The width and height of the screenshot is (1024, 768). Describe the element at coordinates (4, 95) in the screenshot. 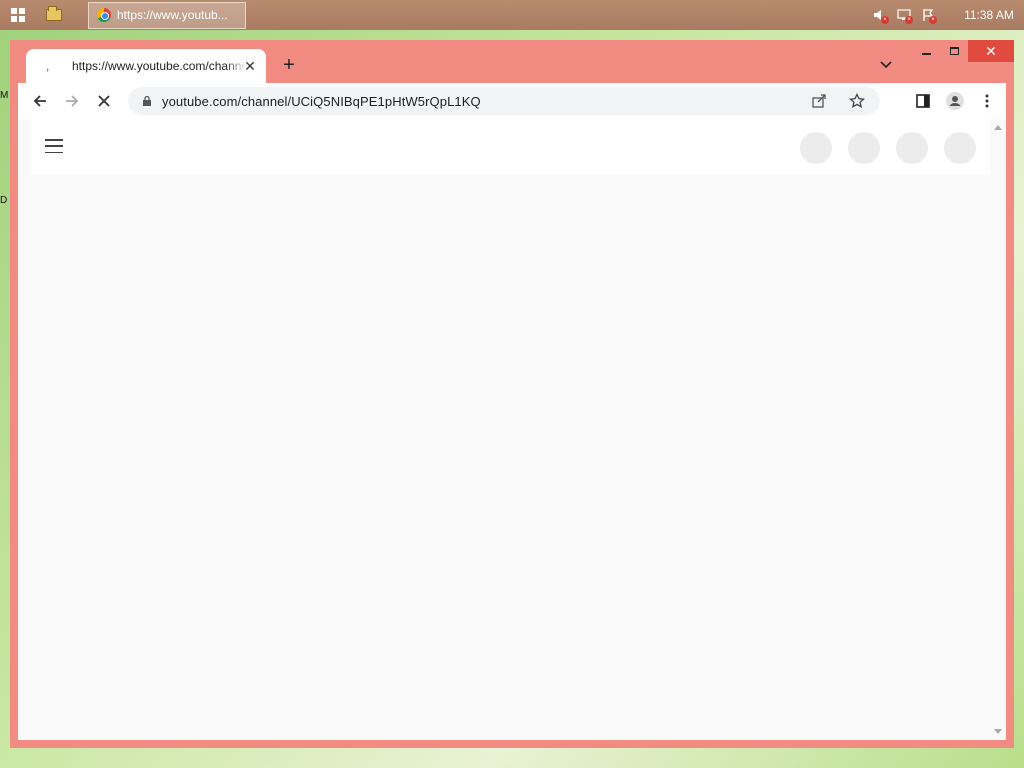

I see `desktop-icon-label-fragment: M` at that location.